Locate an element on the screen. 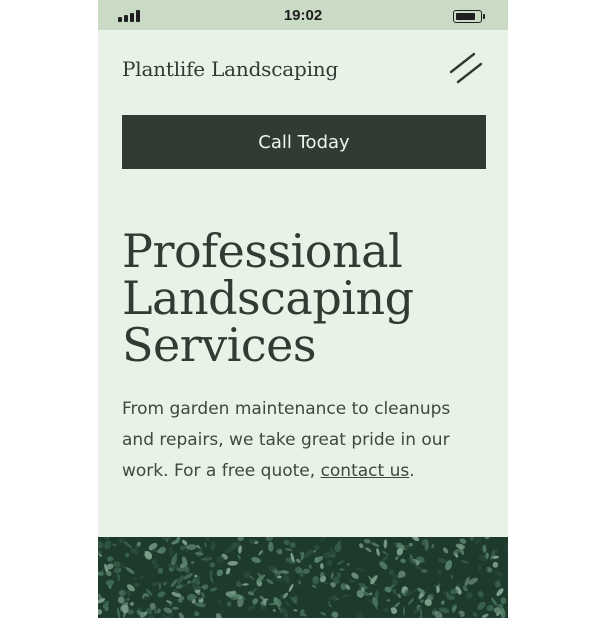 The width and height of the screenshot is (606, 618). status-time: 19:02 is located at coordinates (303, 15).